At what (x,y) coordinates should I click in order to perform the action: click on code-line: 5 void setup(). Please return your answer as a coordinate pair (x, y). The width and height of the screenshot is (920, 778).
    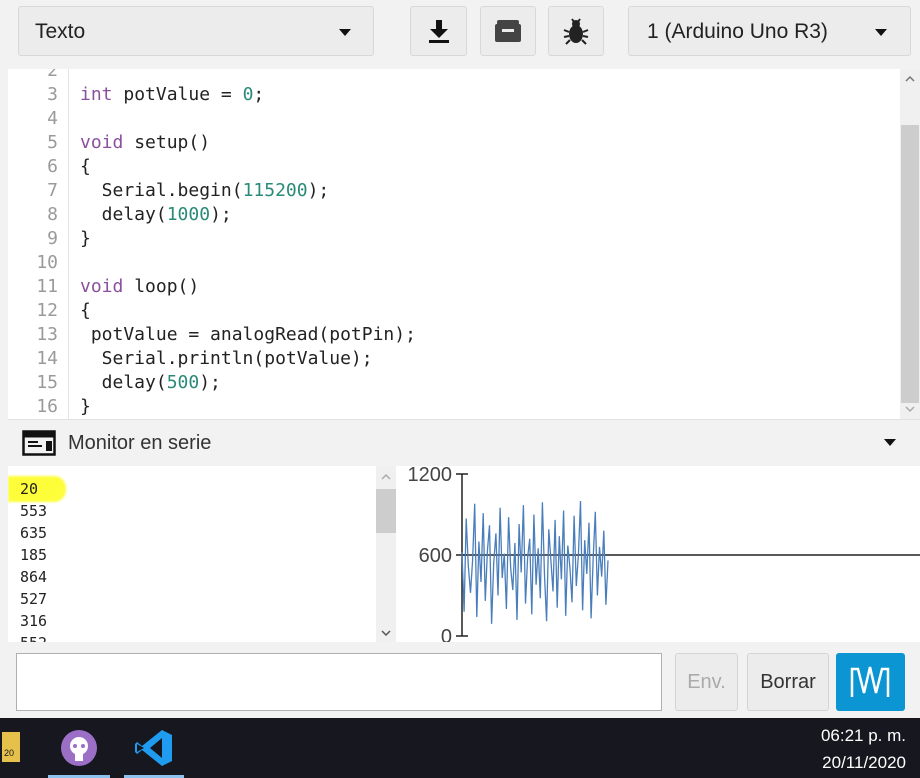
    Looking at the image, I should click on (448, 143).